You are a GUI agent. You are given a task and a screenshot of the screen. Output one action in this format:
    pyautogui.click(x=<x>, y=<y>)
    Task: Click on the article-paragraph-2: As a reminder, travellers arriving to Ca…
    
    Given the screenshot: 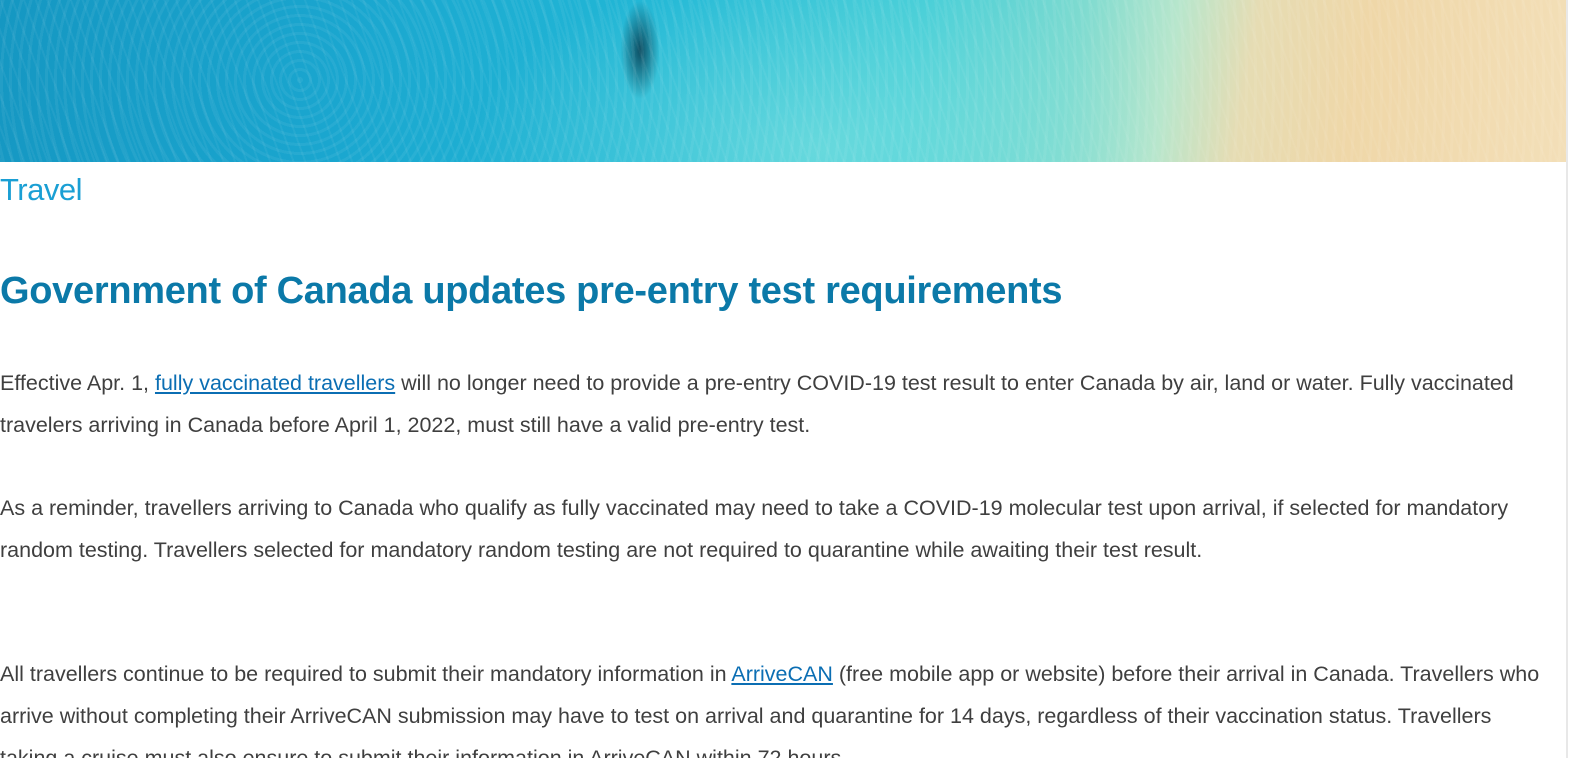 What is the action you would take?
    pyautogui.click(x=754, y=529)
    